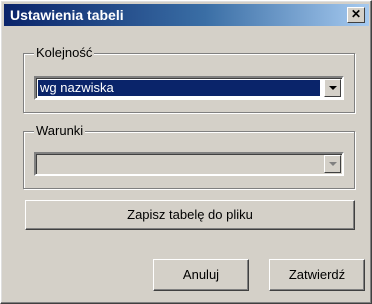 The width and height of the screenshot is (372, 304). I want to click on order-combobox: wg nazwiska, so click(189, 88).